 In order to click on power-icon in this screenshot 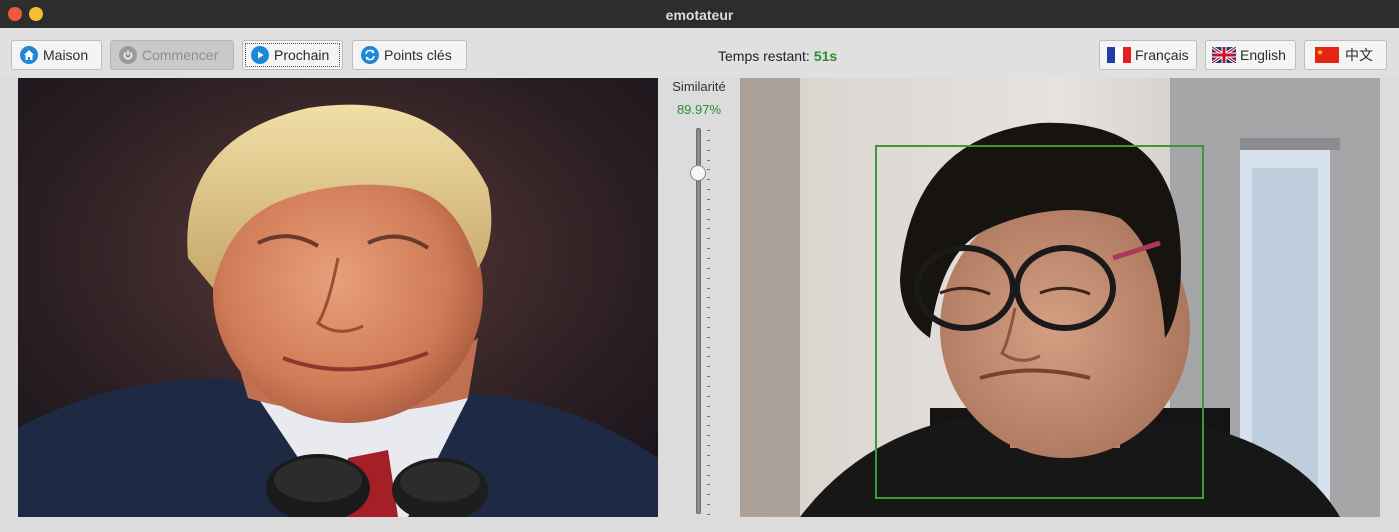, I will do `click(128, 55)`.